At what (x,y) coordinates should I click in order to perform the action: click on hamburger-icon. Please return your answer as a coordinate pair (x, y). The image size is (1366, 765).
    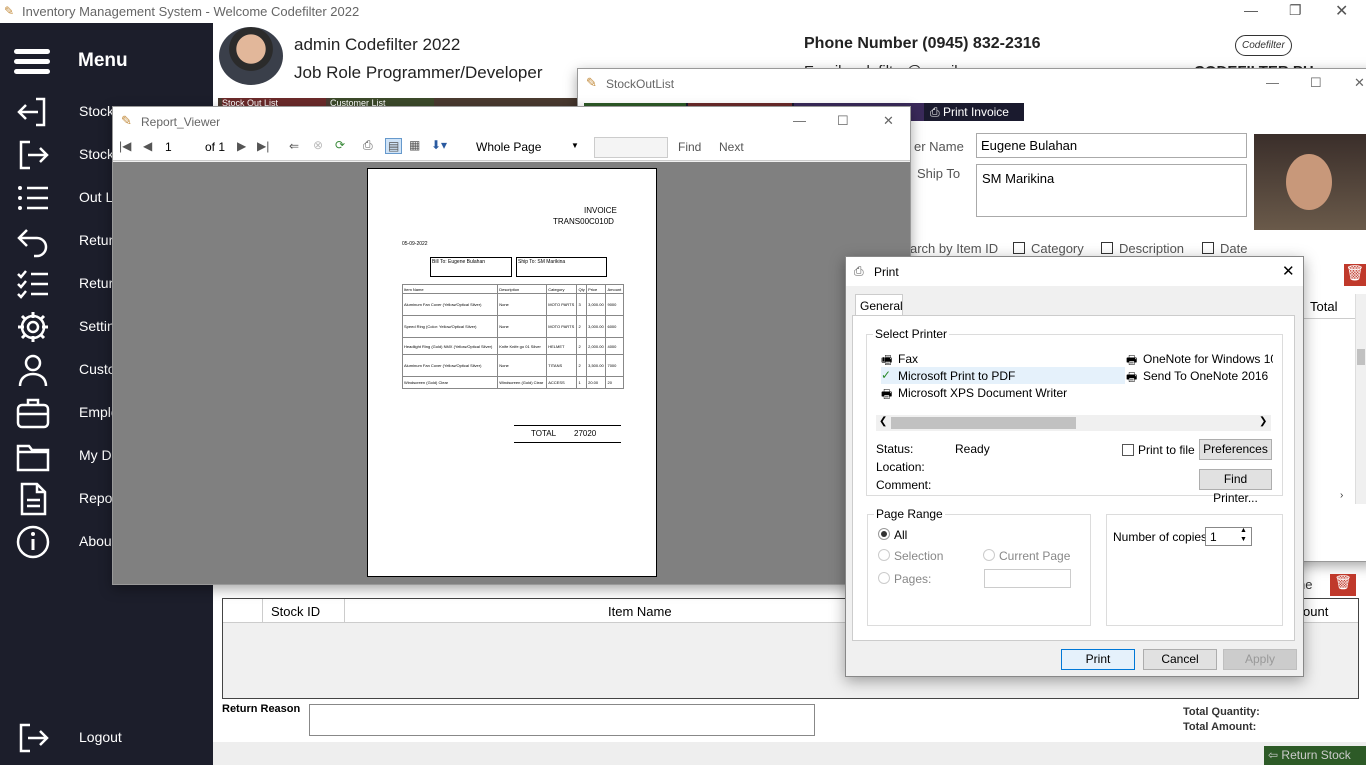
    Looking at the image, I should click on (32, 62).